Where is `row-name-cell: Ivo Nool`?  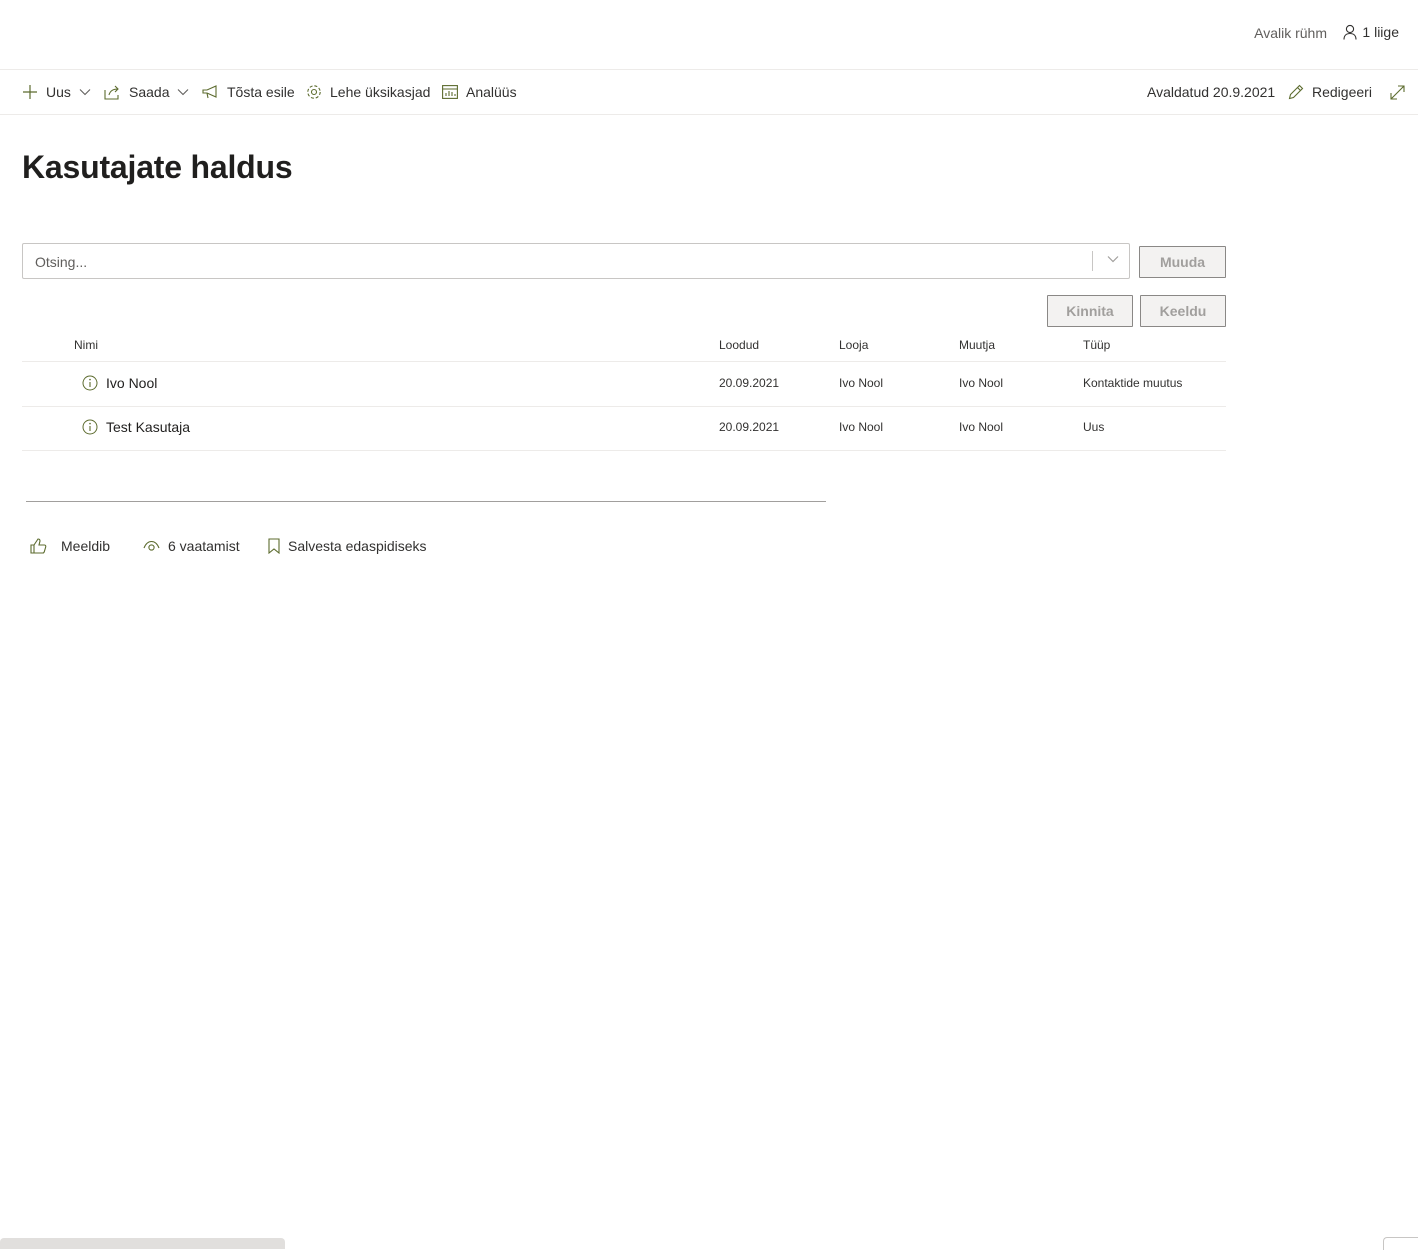 row-name-cell: Ivo Nool is located at coordinates (119, 383).